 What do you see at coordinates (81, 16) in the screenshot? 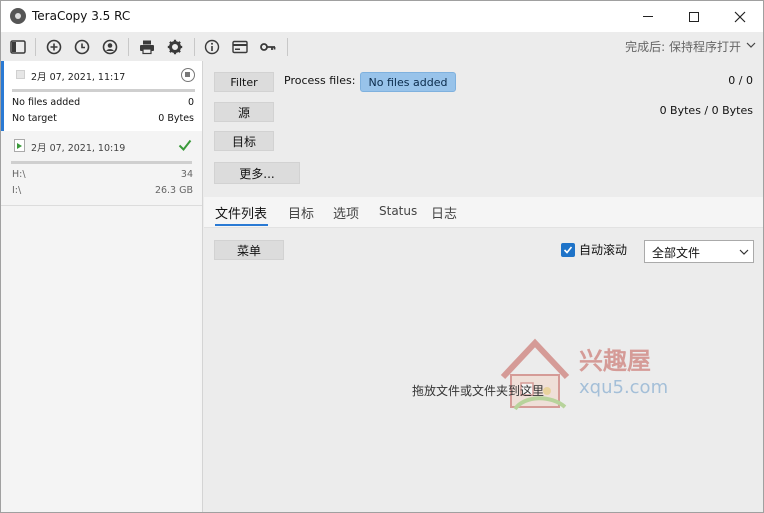
I see `window-title: TeraCopy 3.5 RC` at bounding box center [81, 16].